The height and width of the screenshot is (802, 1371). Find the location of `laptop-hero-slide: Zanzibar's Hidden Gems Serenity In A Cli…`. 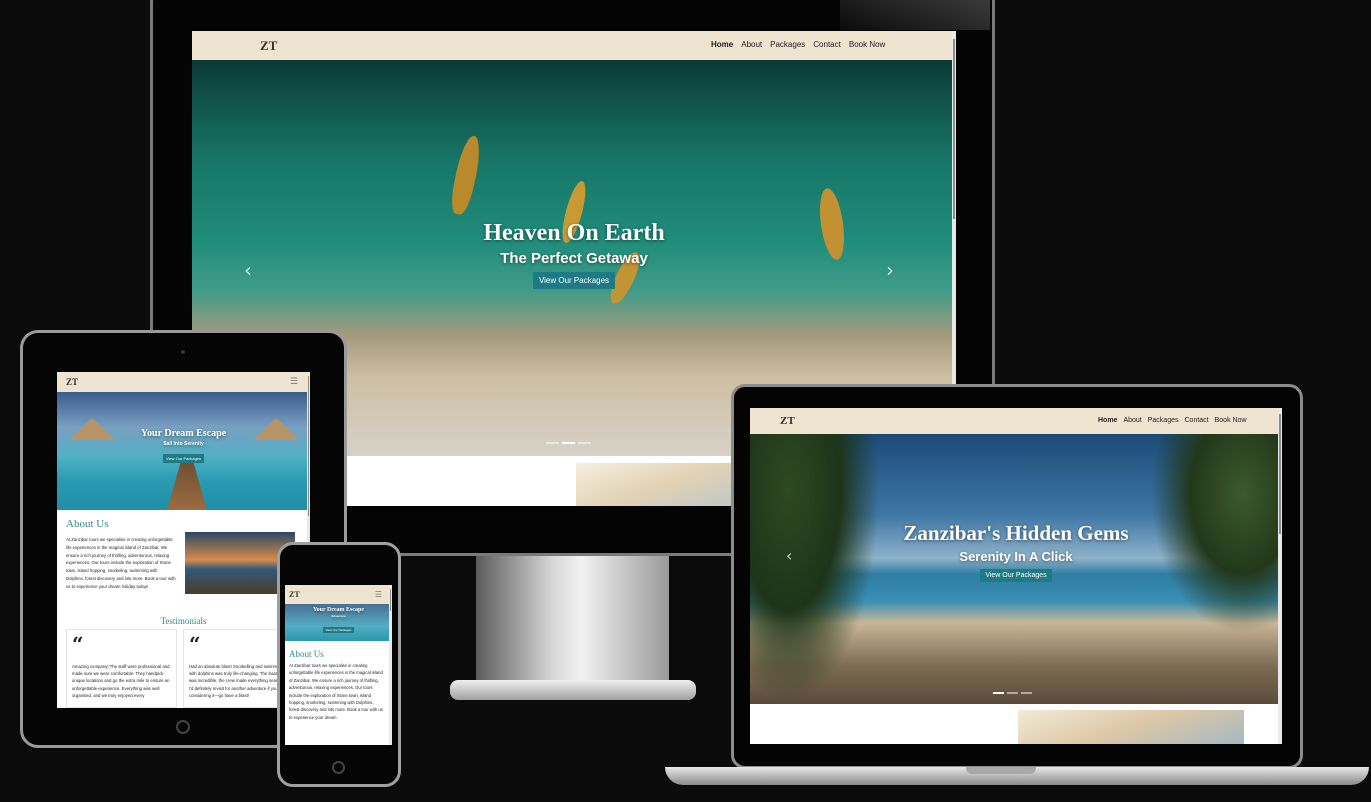

laptop-hero-slide: Zanzibar's Hidden Gems Serenity In A Cli… is located at coordinates (1016, 569).